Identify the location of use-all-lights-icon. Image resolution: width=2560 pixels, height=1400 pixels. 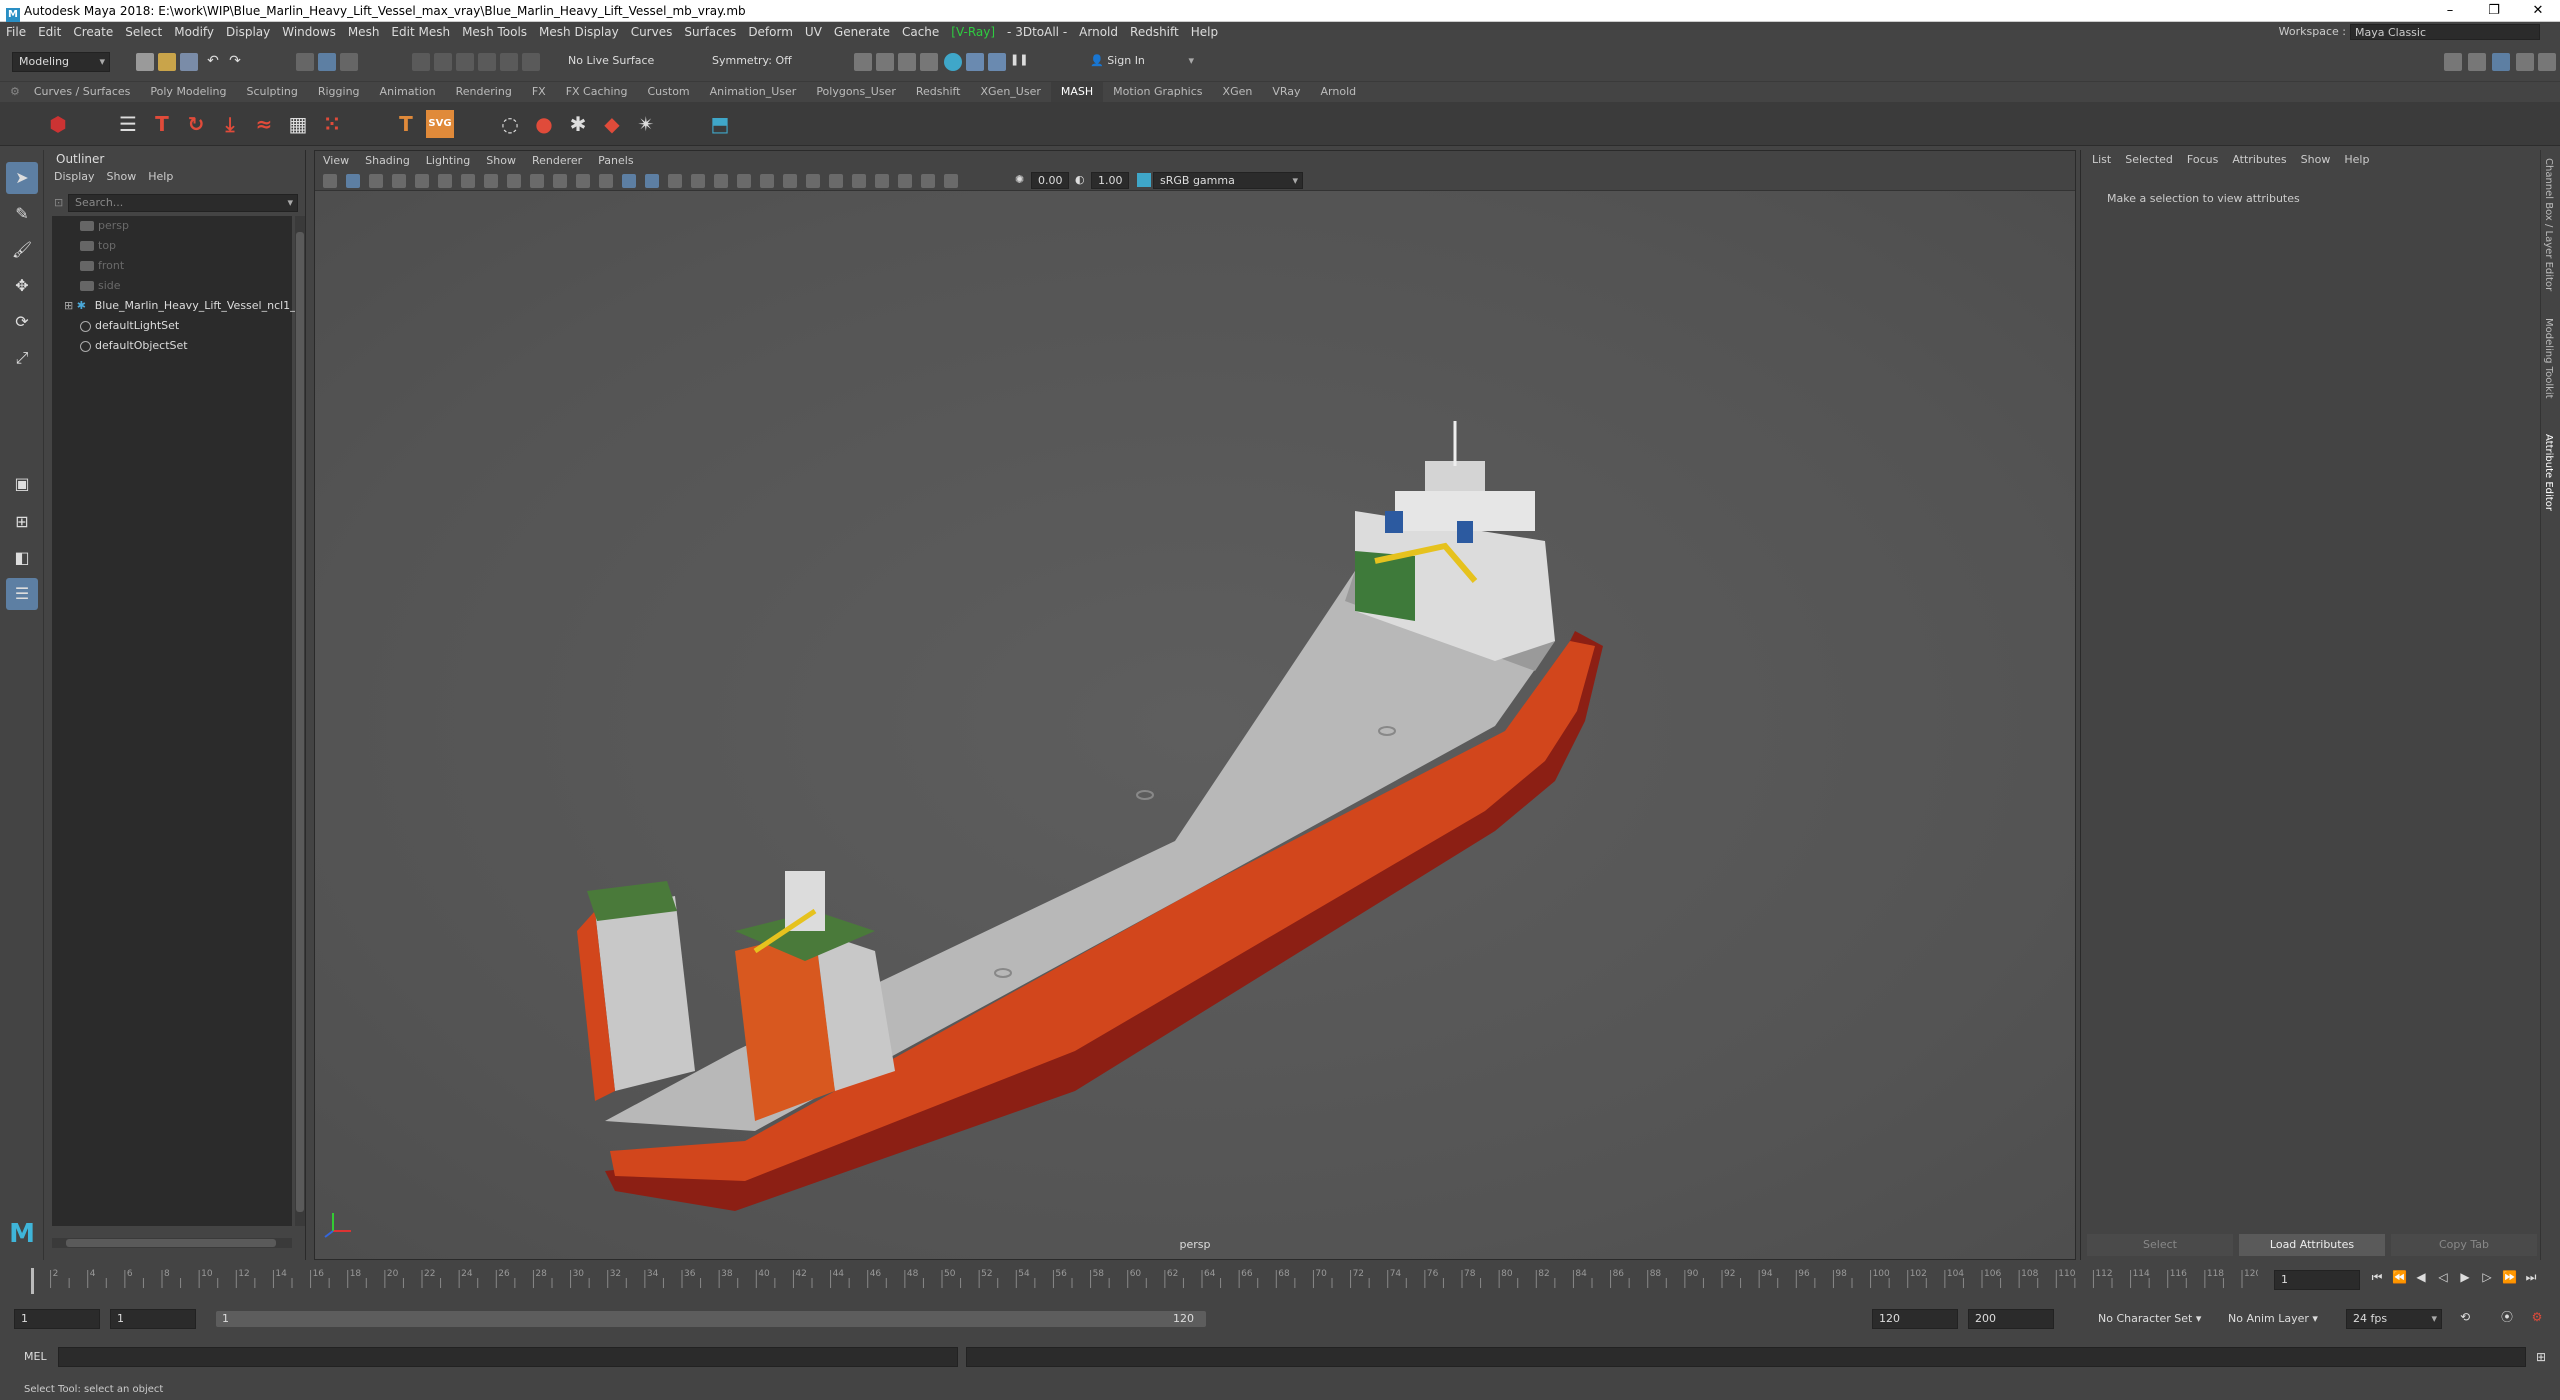
(721, 181).